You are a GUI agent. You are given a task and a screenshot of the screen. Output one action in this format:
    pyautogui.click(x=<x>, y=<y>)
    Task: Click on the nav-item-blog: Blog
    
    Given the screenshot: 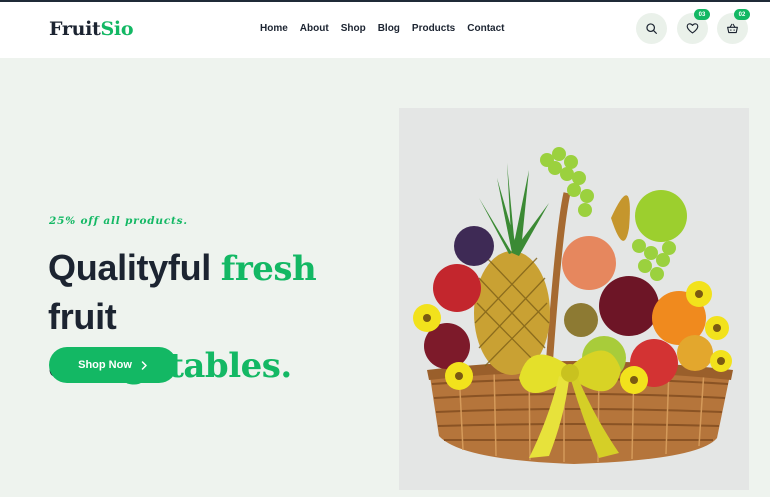 What is the action you would take?
    pyautogui.click(x=389, y=28)
    